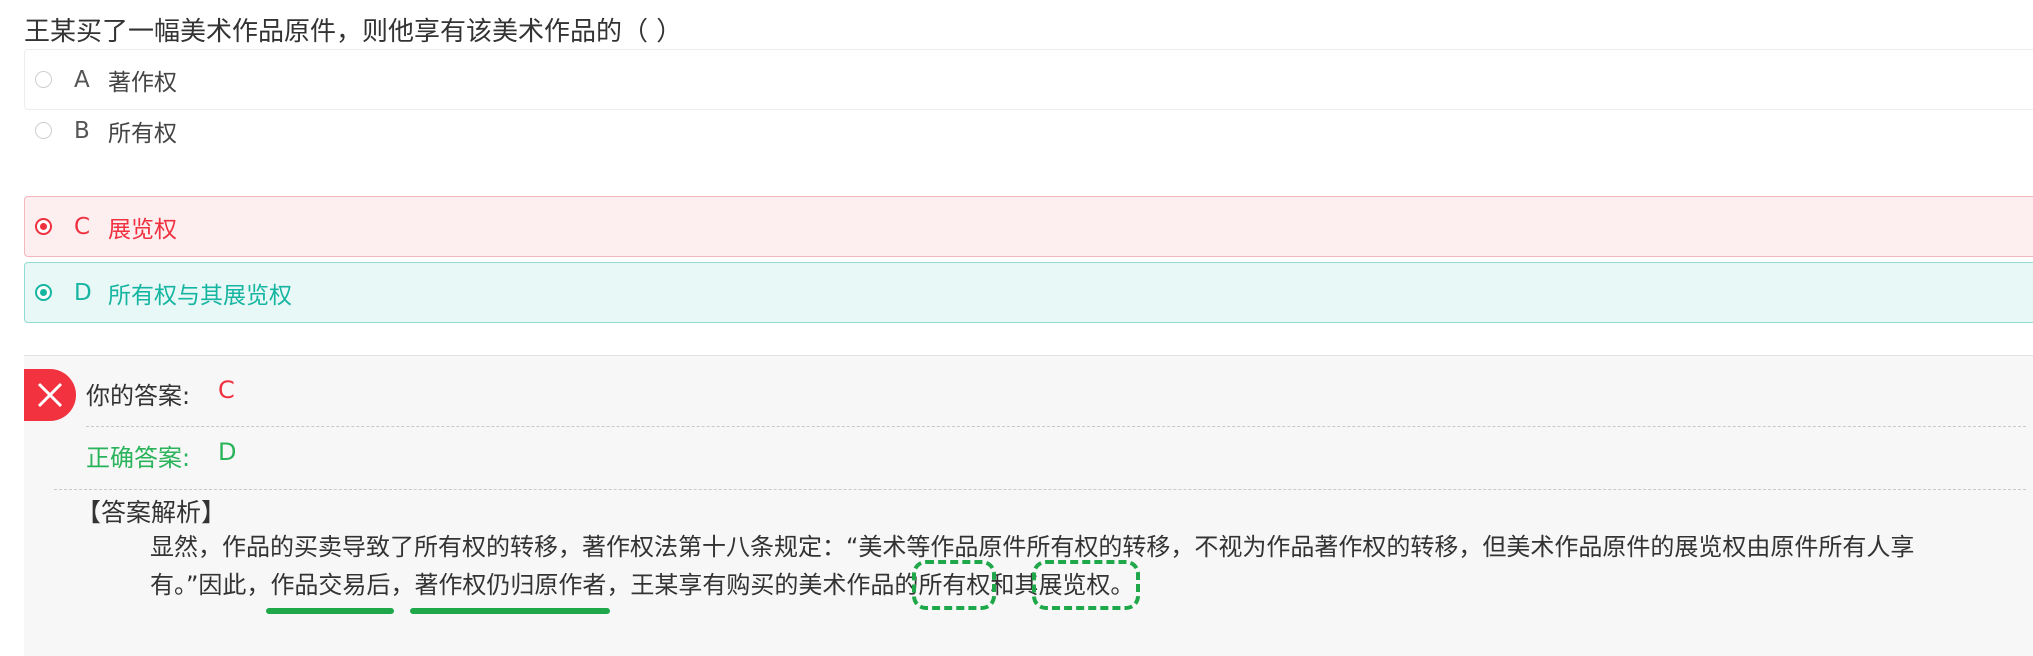 The width and height of the screenshot is (2033, 656). Describe the element at coordinates (227, 452) in the screenshot. I see `correct-answer-value: D` at that location.